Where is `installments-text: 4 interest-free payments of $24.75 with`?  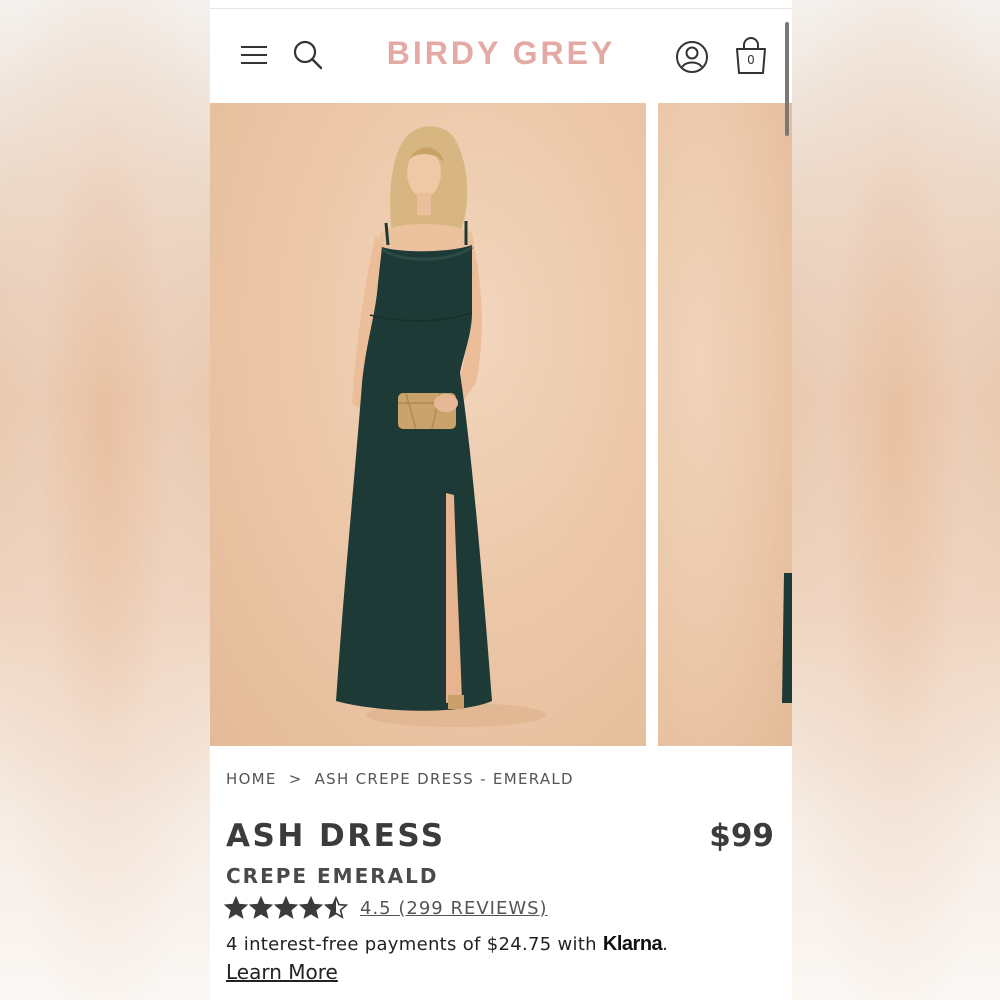 installments-text: 4 interest-free payments of $24.75 with is located at coordinates (414, 944).